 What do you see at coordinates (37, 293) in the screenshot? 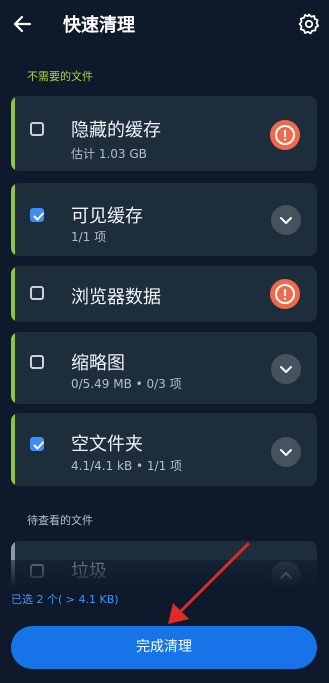
I see `checkbox-browser-data` at bounding box center [37, 293].